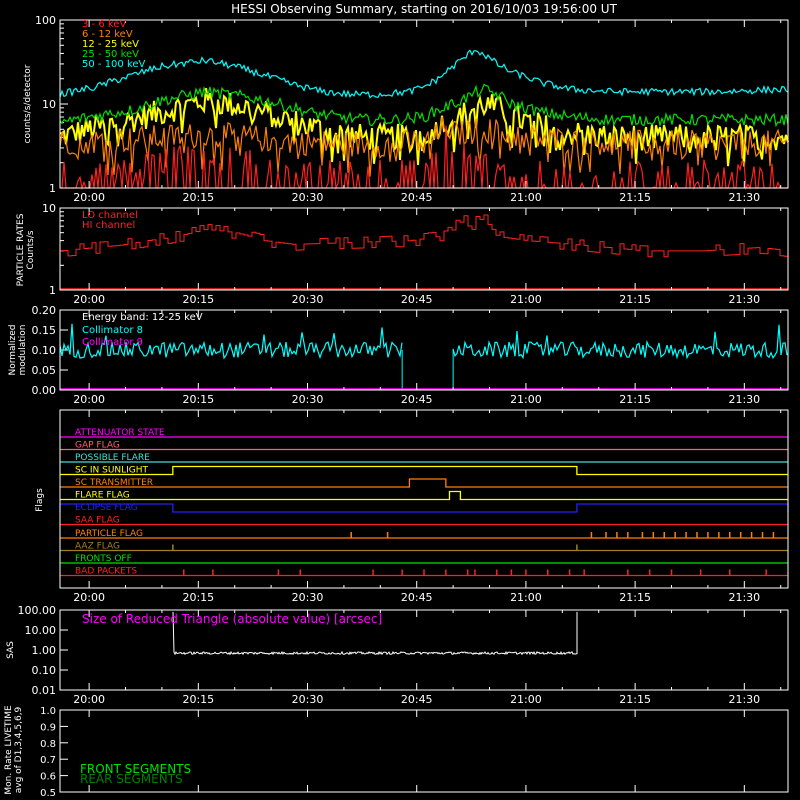 The width and height of the screenshot is (800, 800). Describe the element at coordinates (28, 103) in the screenshot. I see `y-axis-label: counts/s/detector` at that location.